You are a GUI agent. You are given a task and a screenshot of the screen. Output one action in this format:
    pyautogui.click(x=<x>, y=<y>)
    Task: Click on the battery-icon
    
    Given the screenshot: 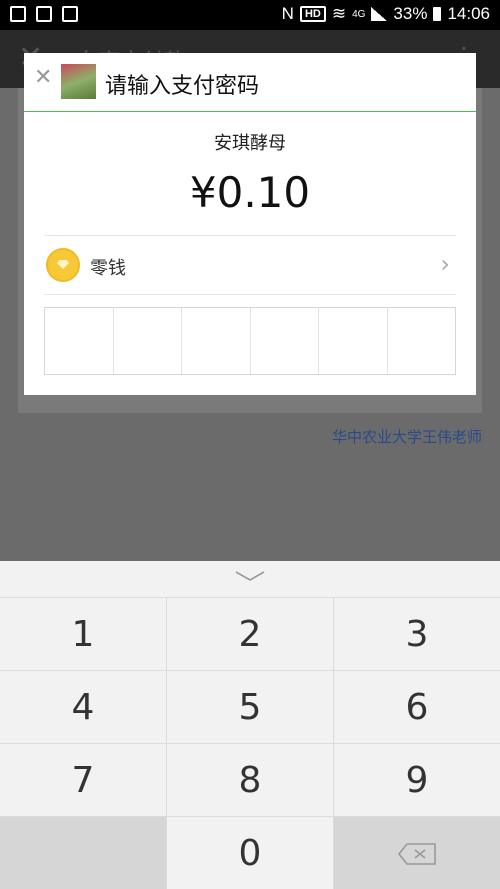 What is the action you would take?
    pyautogui.click(x=437, y=14)
    